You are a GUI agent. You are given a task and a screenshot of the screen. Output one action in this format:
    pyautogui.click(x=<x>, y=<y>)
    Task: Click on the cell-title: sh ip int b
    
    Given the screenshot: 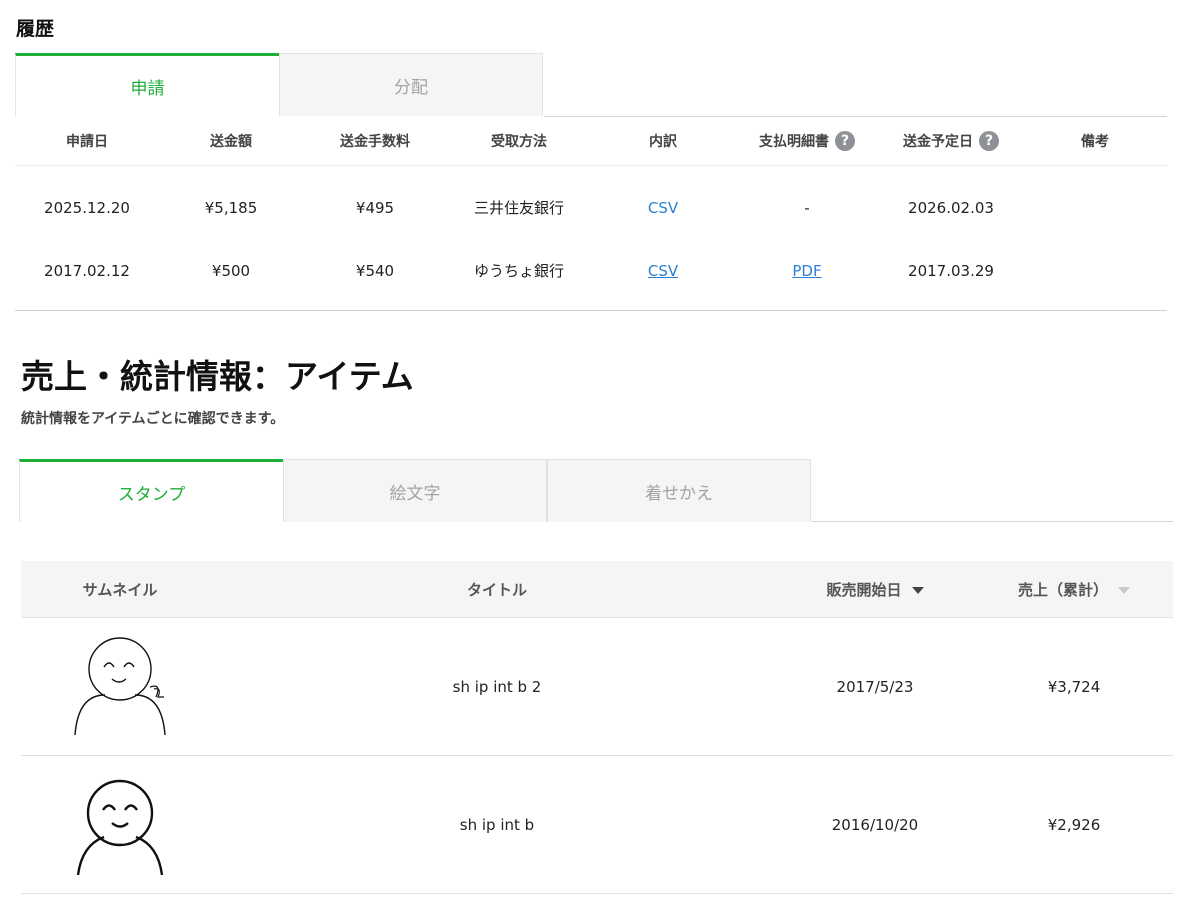 What is the action you would take?
    pyautogui.click(x=497, y=824)
    